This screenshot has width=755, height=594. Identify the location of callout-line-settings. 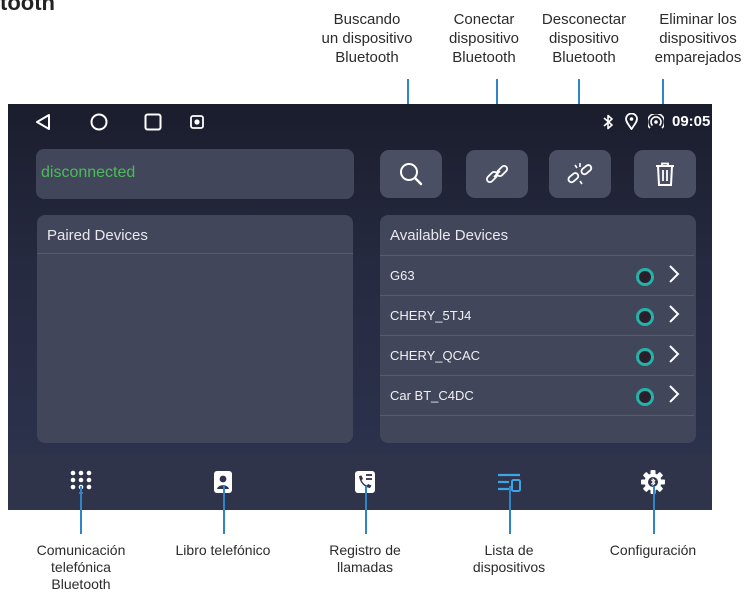
(654, 510).